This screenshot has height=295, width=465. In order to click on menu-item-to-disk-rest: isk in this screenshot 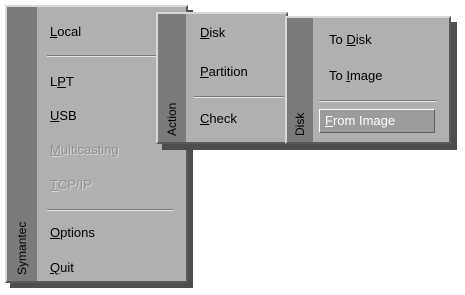, I will do `click(363, 39)`.